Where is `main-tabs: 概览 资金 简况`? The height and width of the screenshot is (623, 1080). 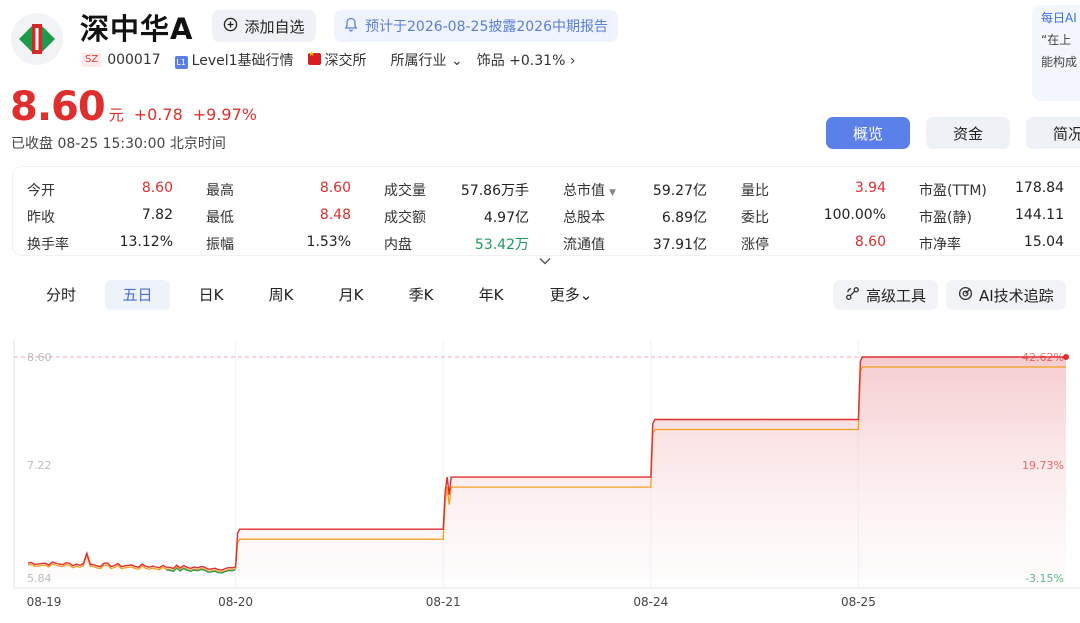 main-tabs: 概览 资金 简况 is located at coordinates (953, 133).